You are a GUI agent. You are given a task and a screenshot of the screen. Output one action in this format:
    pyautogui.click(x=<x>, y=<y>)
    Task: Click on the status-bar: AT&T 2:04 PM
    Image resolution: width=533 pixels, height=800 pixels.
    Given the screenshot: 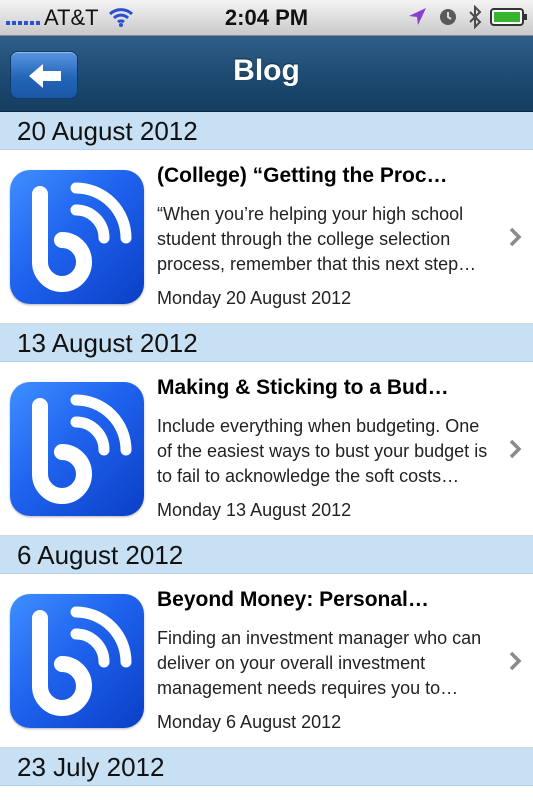 What is the action you would take?
    pyautogui.click(x=266, y=18)
    